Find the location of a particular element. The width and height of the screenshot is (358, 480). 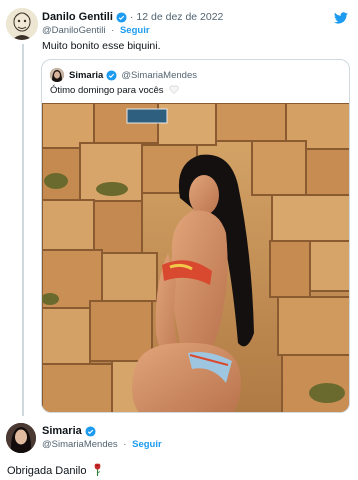

author-name-row: Danilo Gentili · 12 de dez de 2022 is located at coordinates (132, 17).